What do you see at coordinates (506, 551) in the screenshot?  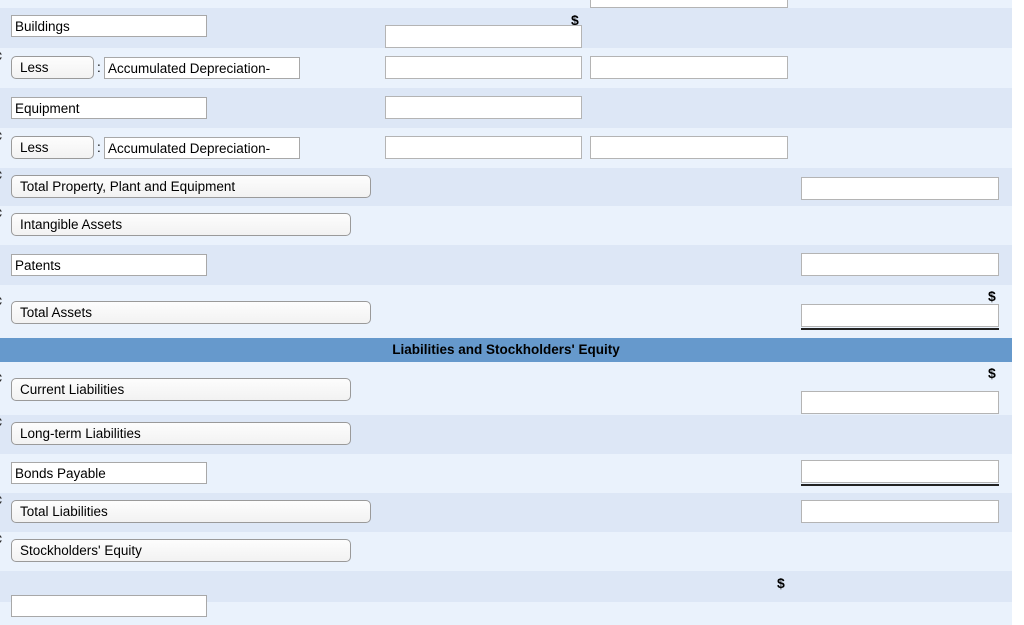 I see `table-row: Stockholders' Equity` at bounding box center [506, 551].